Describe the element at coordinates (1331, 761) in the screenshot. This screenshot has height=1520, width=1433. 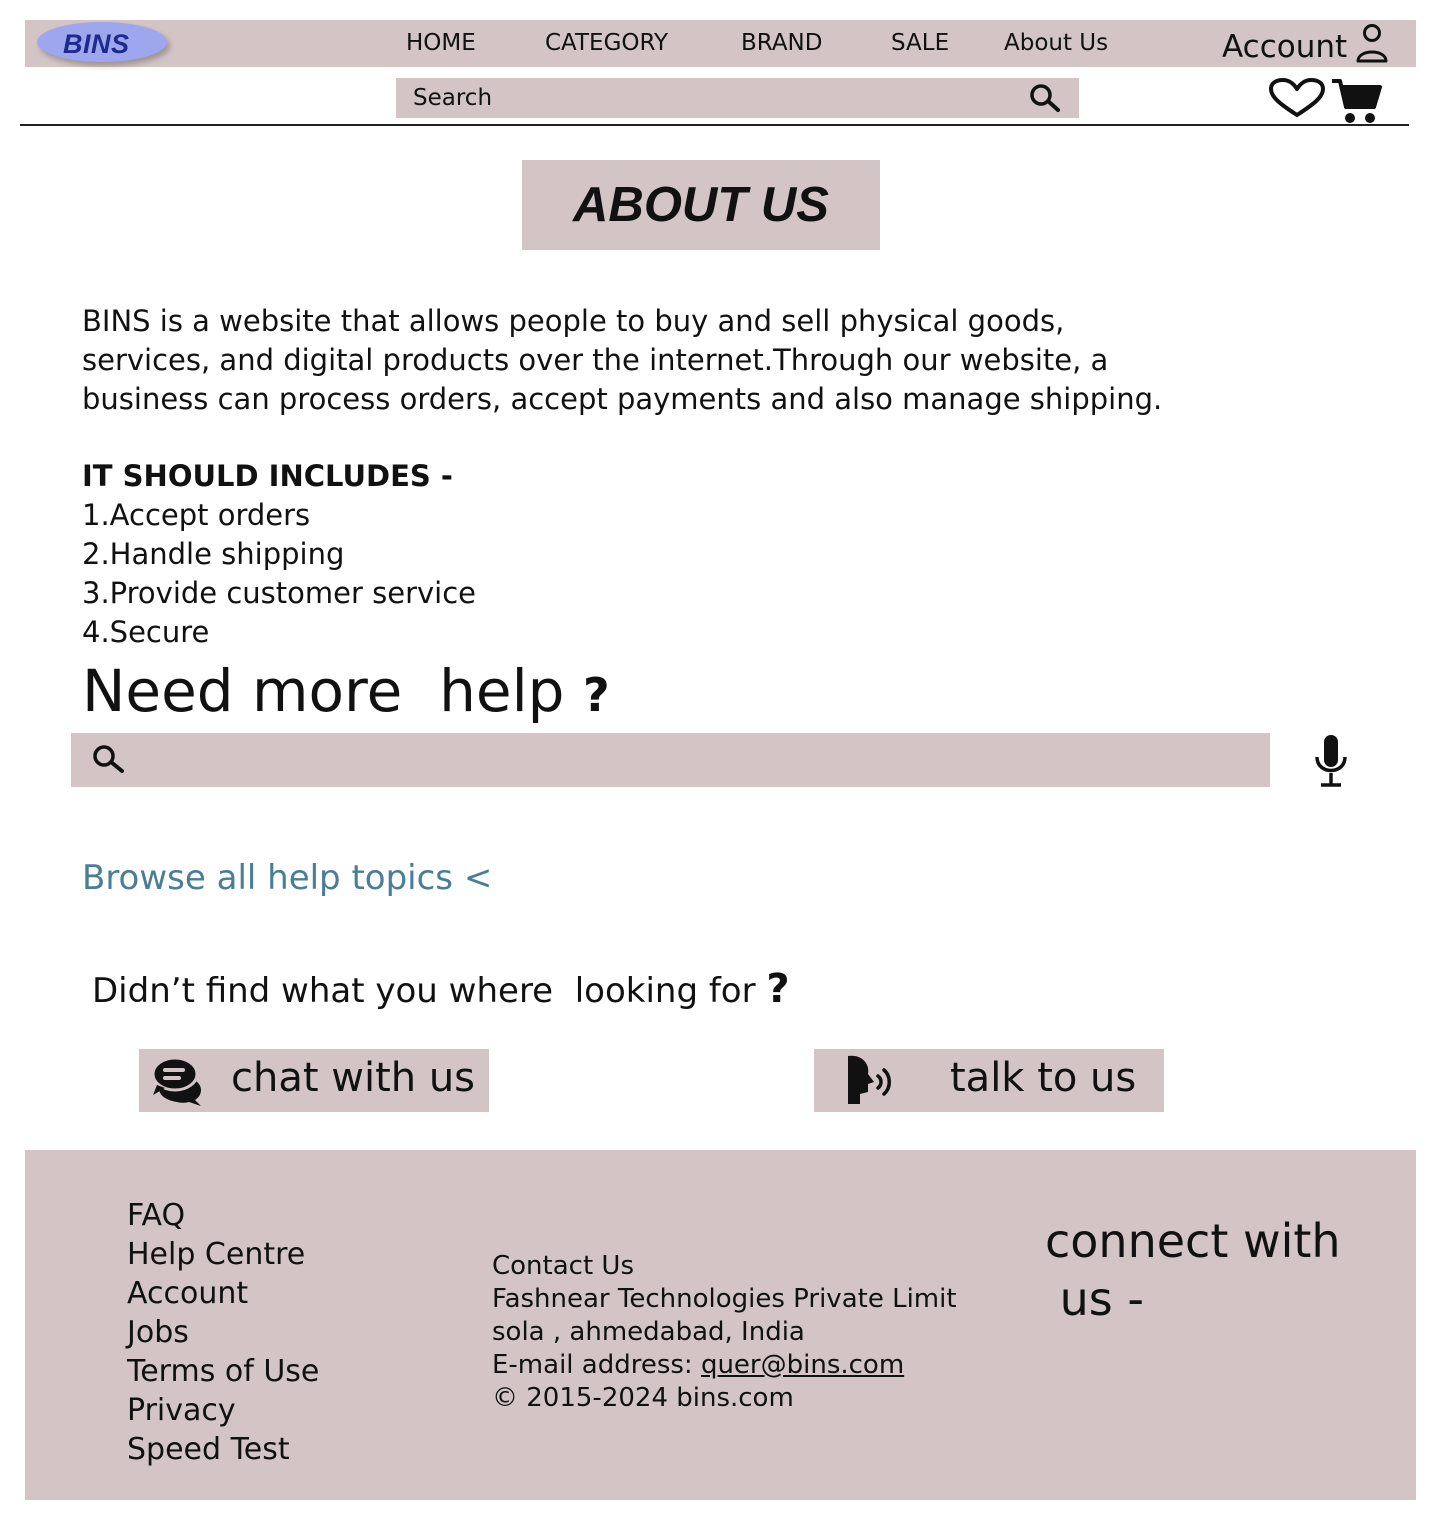
I see `microphone-icon` at that location.